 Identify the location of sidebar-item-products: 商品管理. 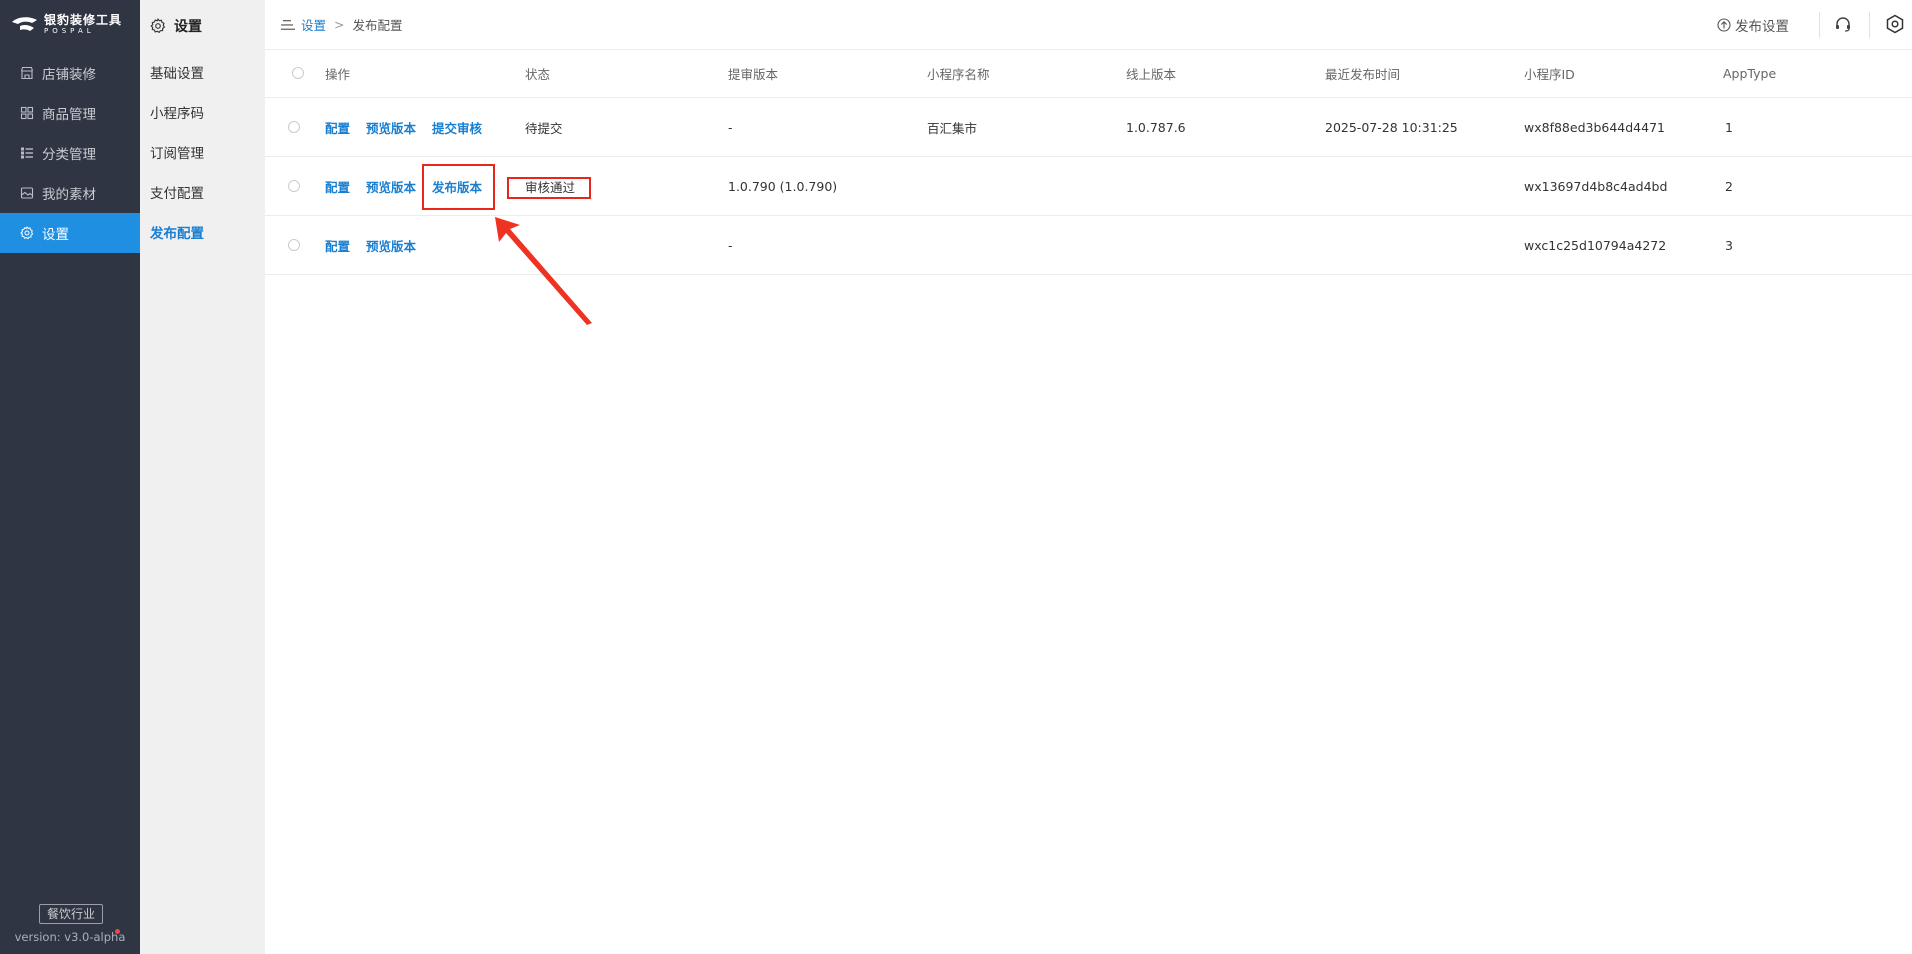
(70, 113).